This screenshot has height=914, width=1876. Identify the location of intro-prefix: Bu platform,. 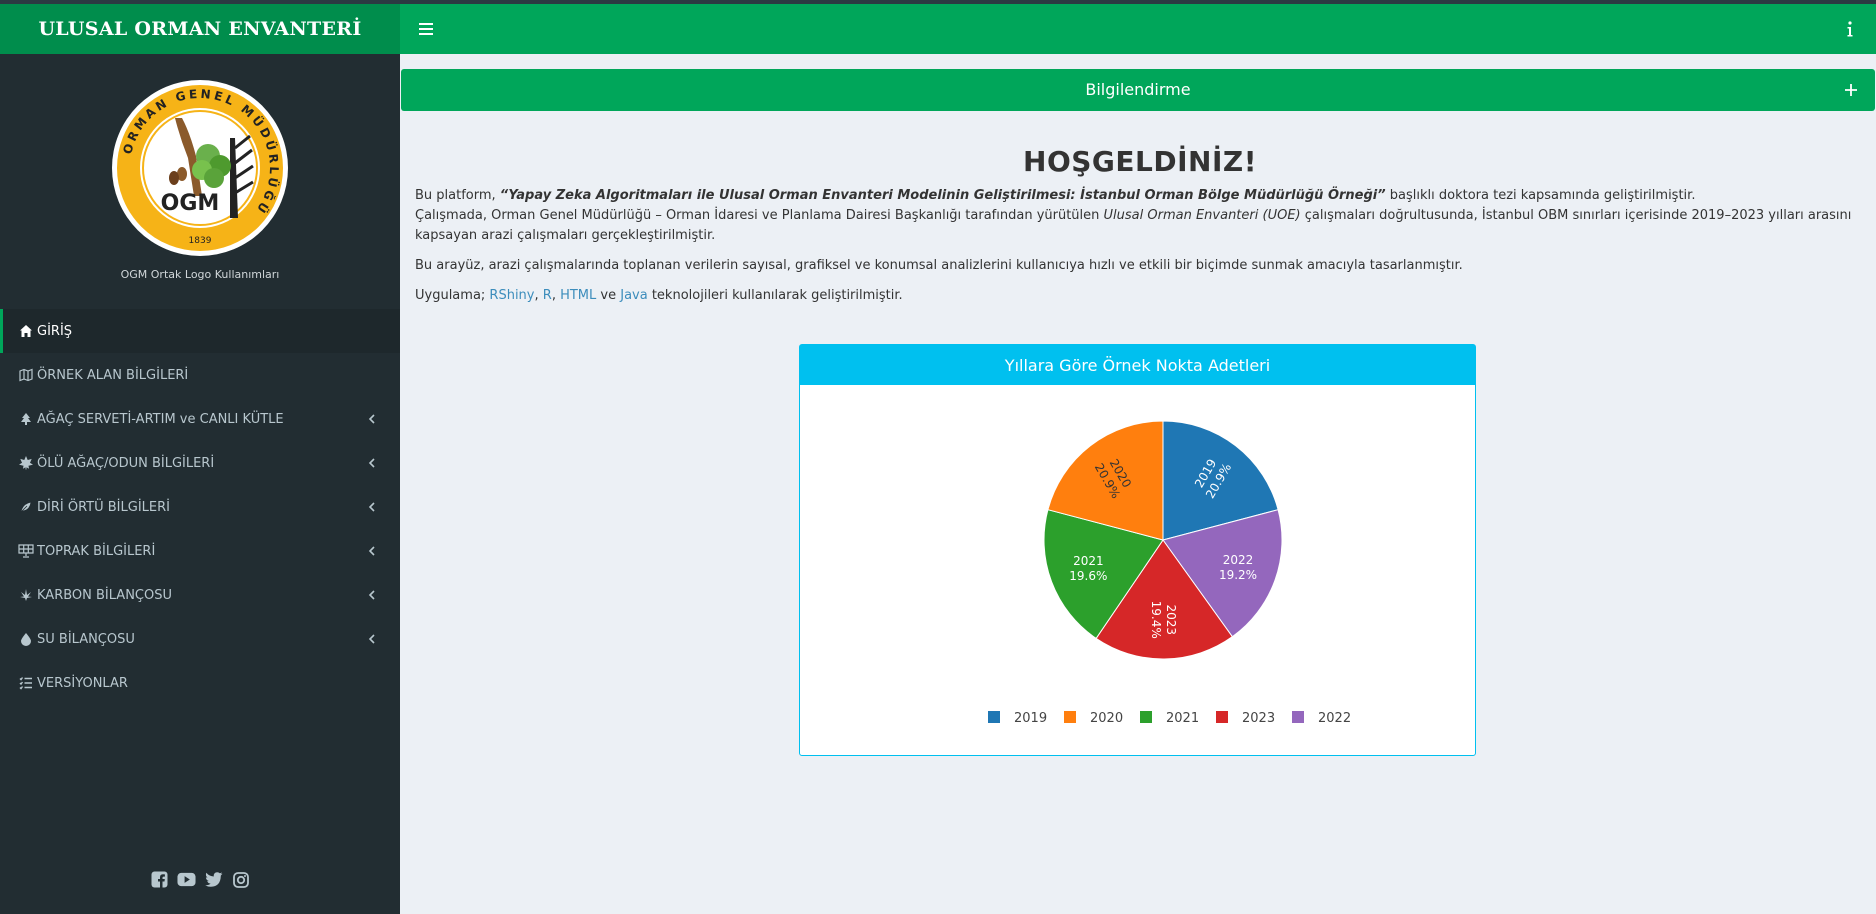
(457, 195).